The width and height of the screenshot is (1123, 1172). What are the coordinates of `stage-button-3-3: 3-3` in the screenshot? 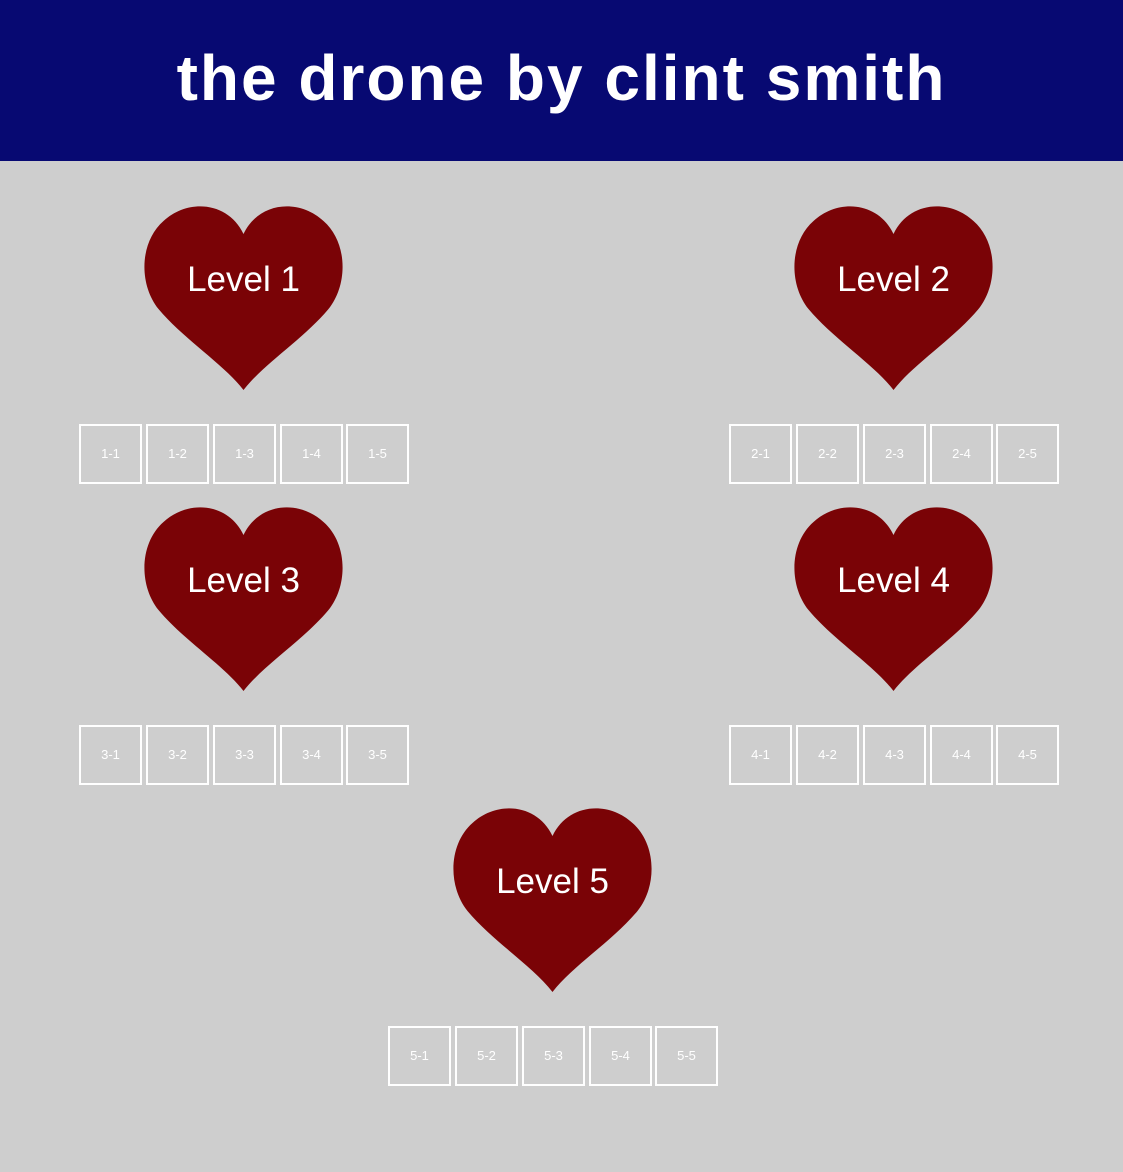 It's located at (244, 755).